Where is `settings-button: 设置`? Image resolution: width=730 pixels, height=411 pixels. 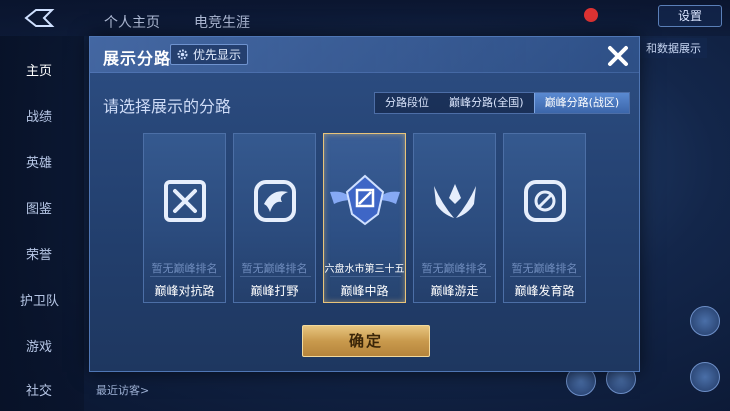 settings-button: 设置 is located at coordinates (690, 16).